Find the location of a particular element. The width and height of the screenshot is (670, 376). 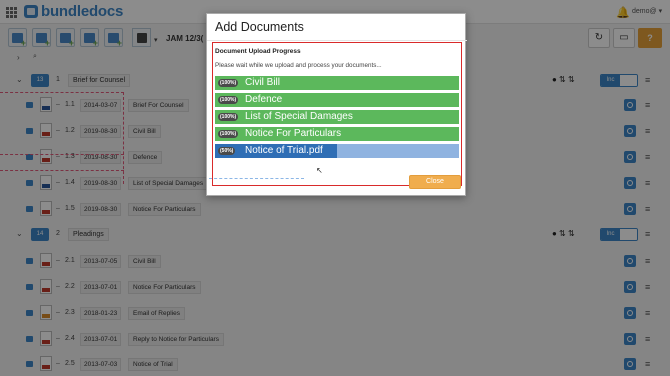

upload-percent: (50%) is located at coordinates (227, 151).